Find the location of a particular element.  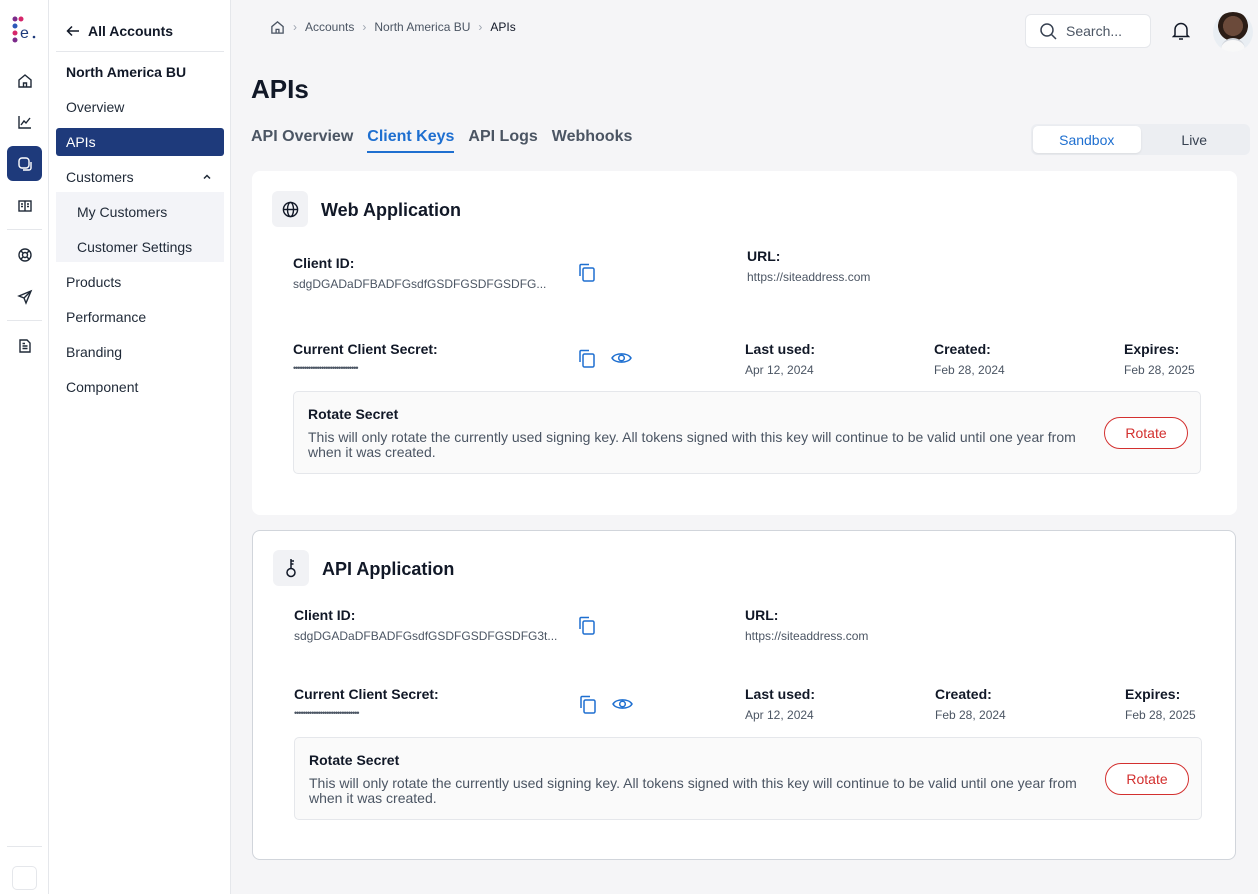

nav-item-overview: Overview is located at coordinates (140, 107).